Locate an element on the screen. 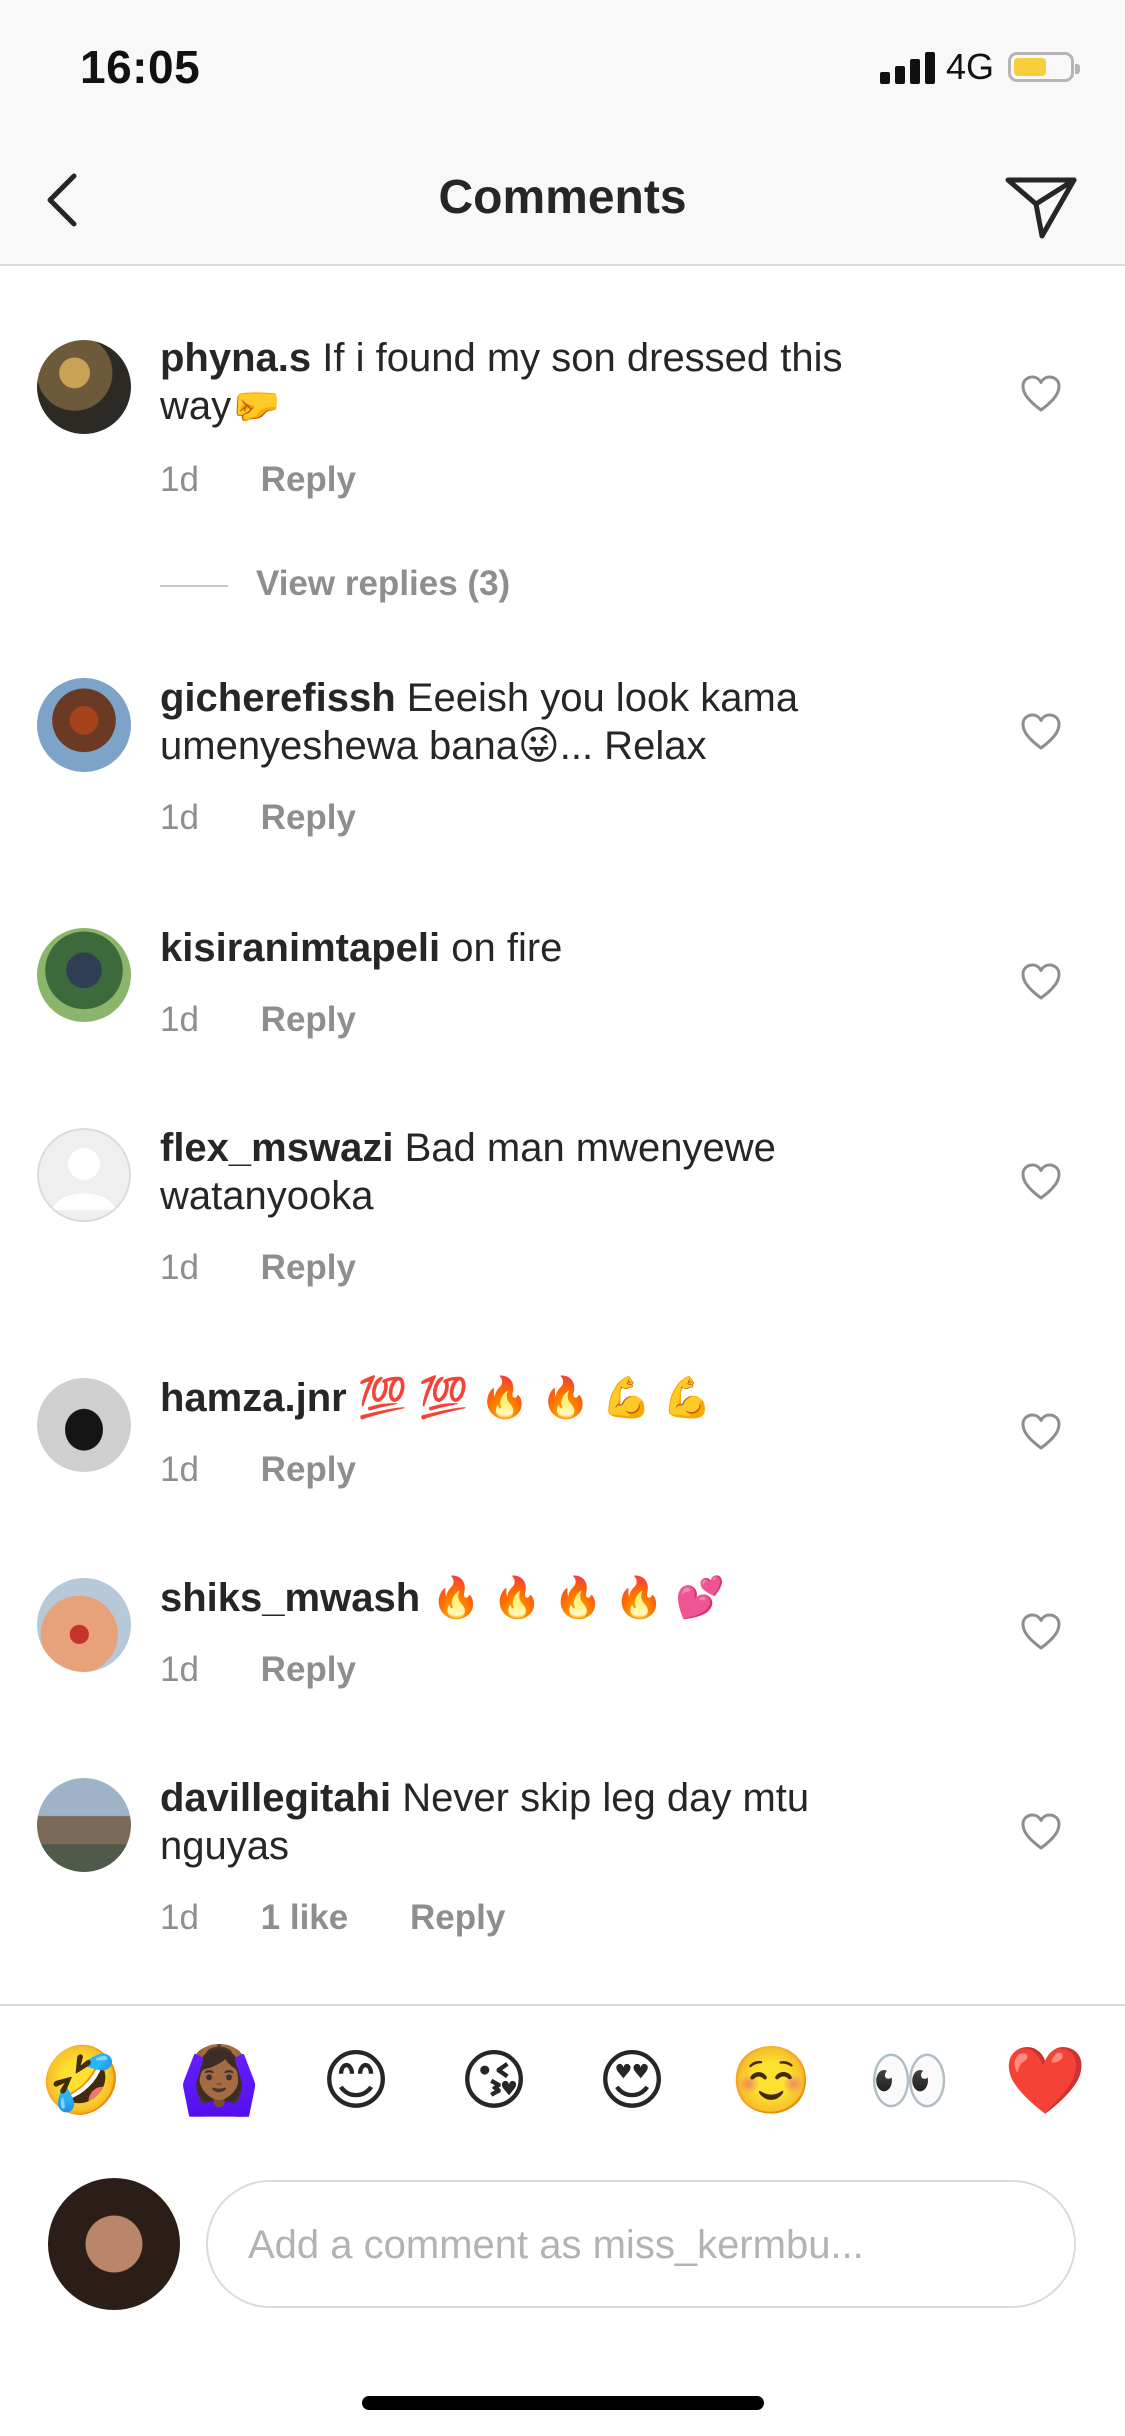  battery-icon is located at coordinates (1044, 67).